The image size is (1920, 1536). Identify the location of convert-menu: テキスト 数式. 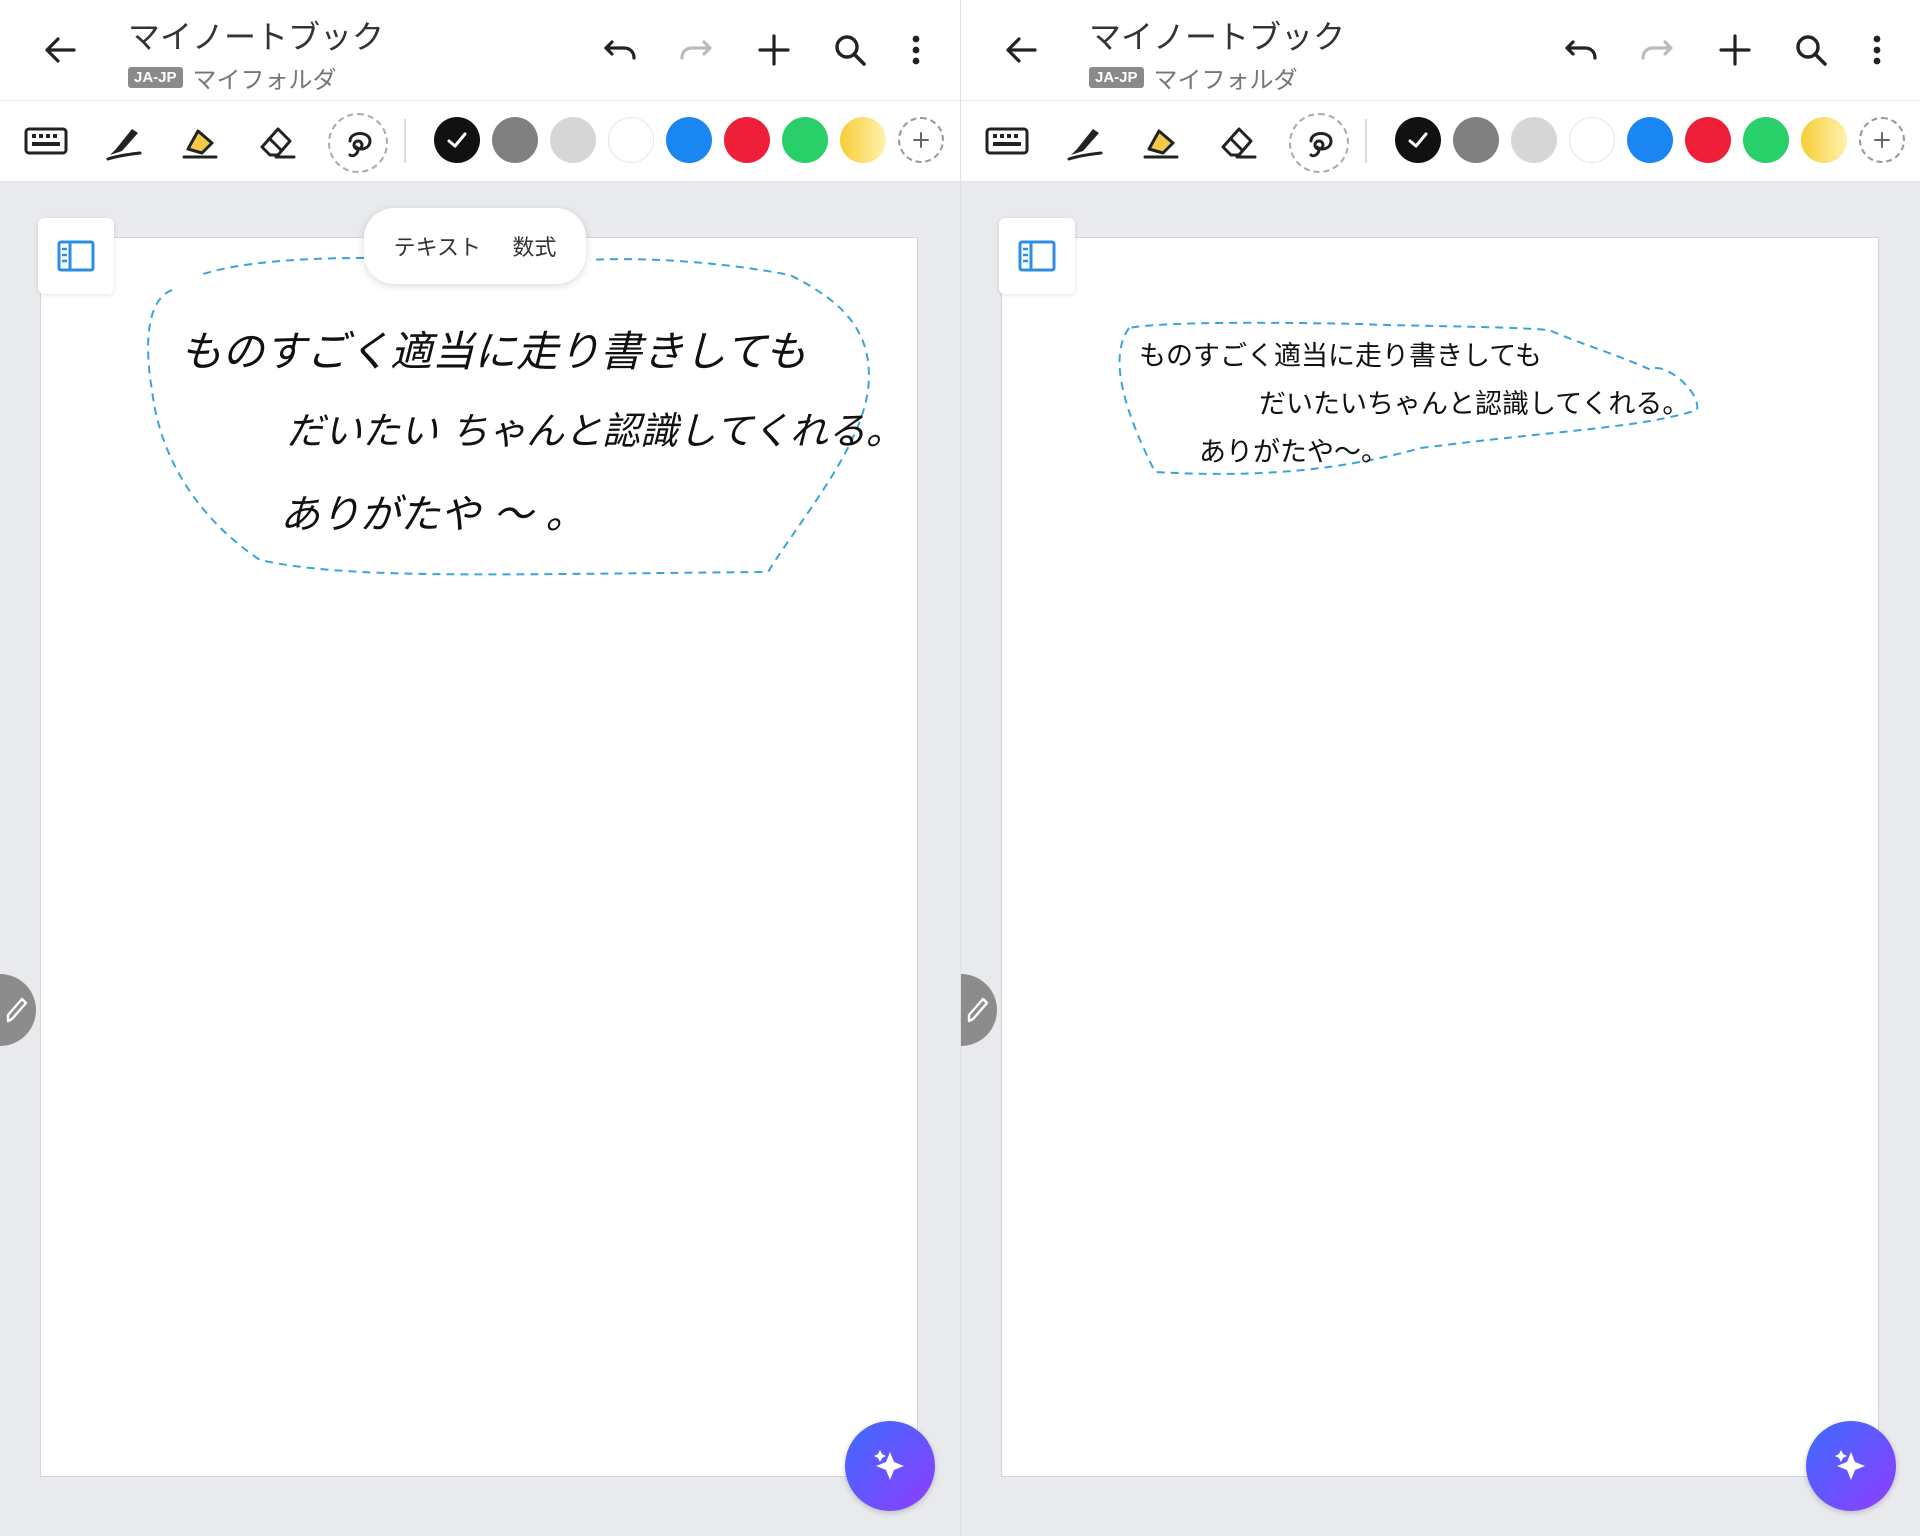
(475, 246).